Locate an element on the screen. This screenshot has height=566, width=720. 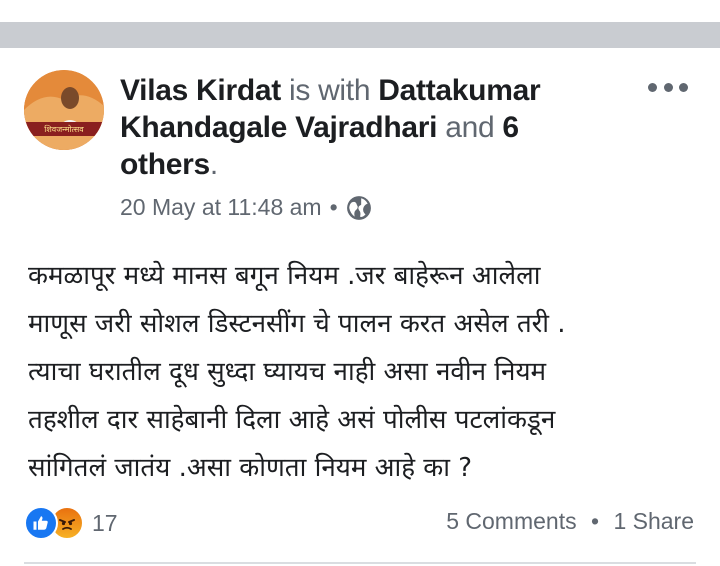
header-period: . is located at coordinates (213, 164).